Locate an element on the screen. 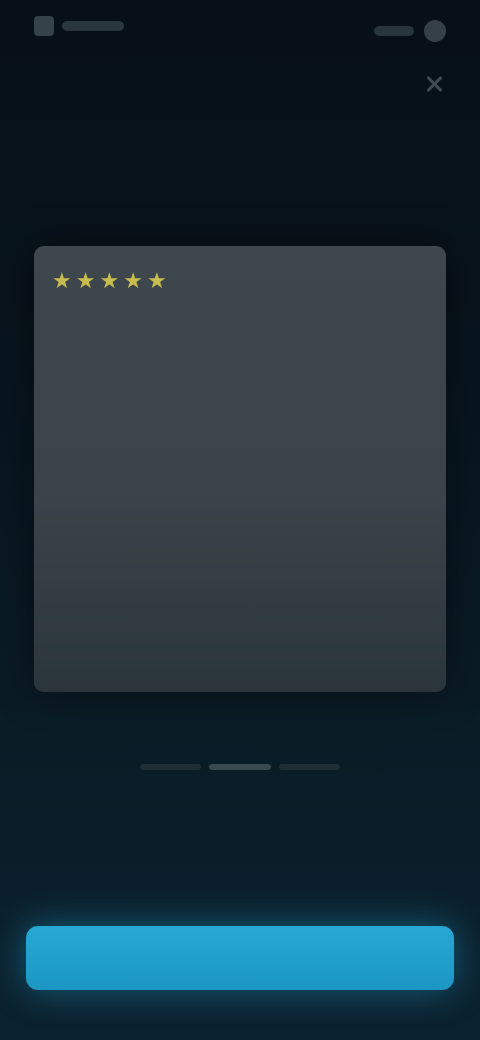 This screenshot has width=480, height=1040. rating-stars: ★ ★ ★ ★ ★ is located at coordinates (109, 281).